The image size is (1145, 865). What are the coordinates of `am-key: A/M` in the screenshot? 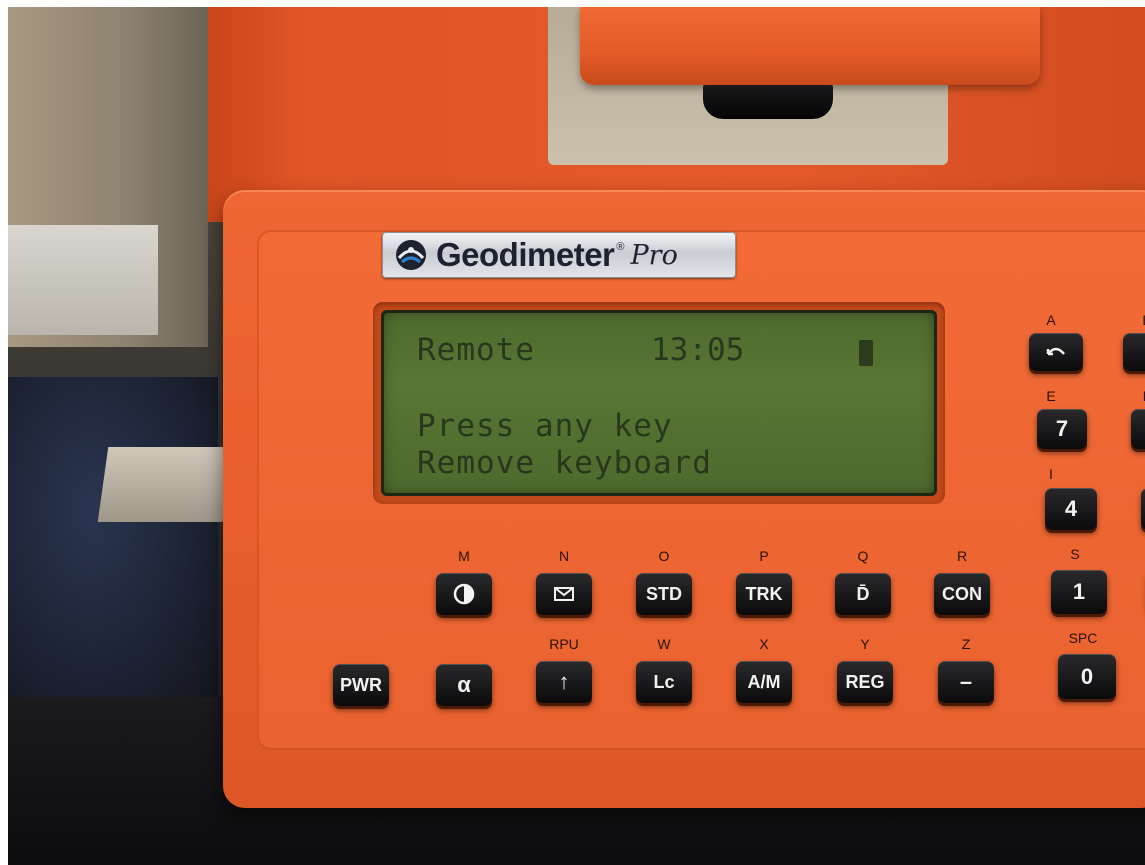 It's located at (764, 682).